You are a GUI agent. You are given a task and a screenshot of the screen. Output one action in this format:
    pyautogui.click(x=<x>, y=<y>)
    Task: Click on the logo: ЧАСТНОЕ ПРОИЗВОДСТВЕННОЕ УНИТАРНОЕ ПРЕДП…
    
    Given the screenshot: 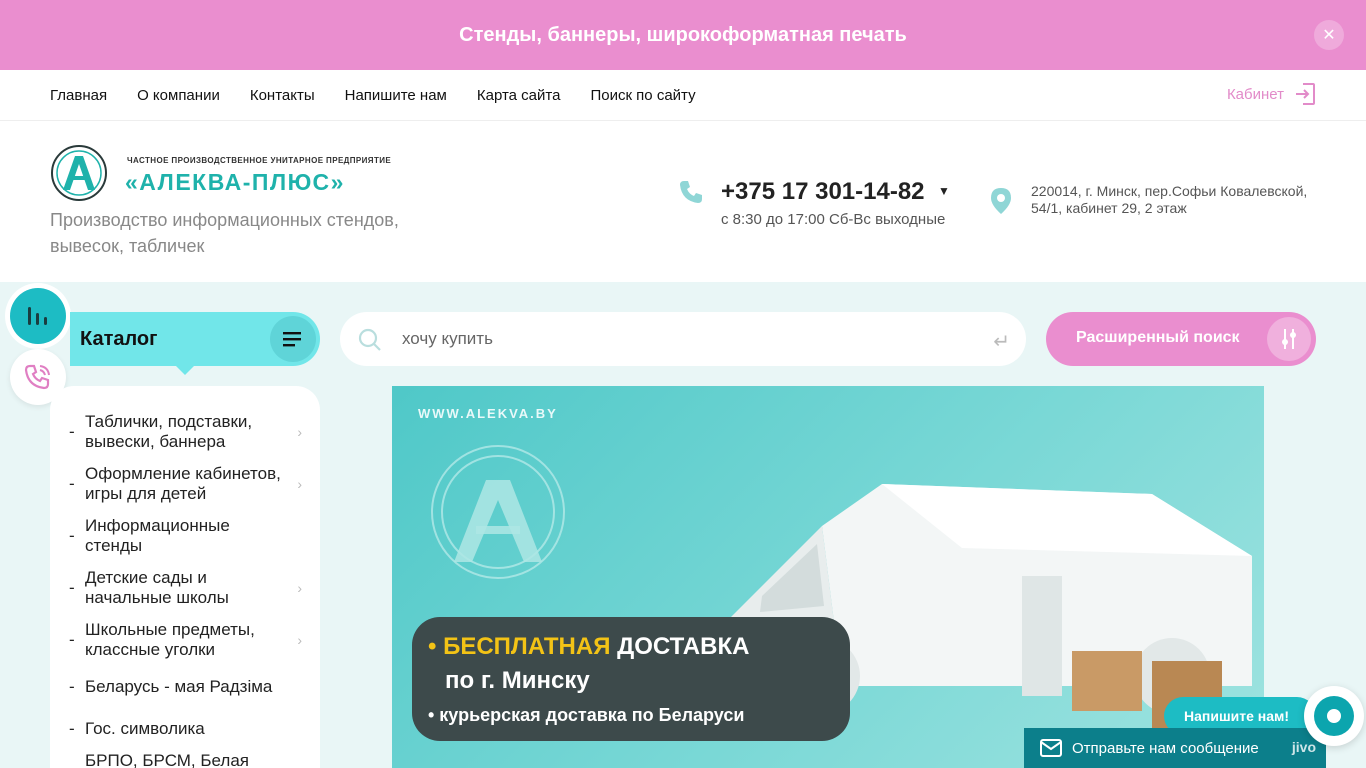 What is the action you would take?
    pyautogui.click(x=225, y=173)
    